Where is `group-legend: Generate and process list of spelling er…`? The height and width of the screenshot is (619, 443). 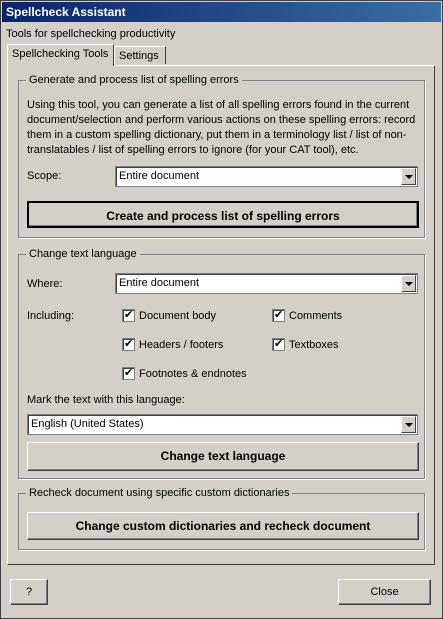
group-legend: Generate and process list of spelling er… is located at coordinates (134, 80).